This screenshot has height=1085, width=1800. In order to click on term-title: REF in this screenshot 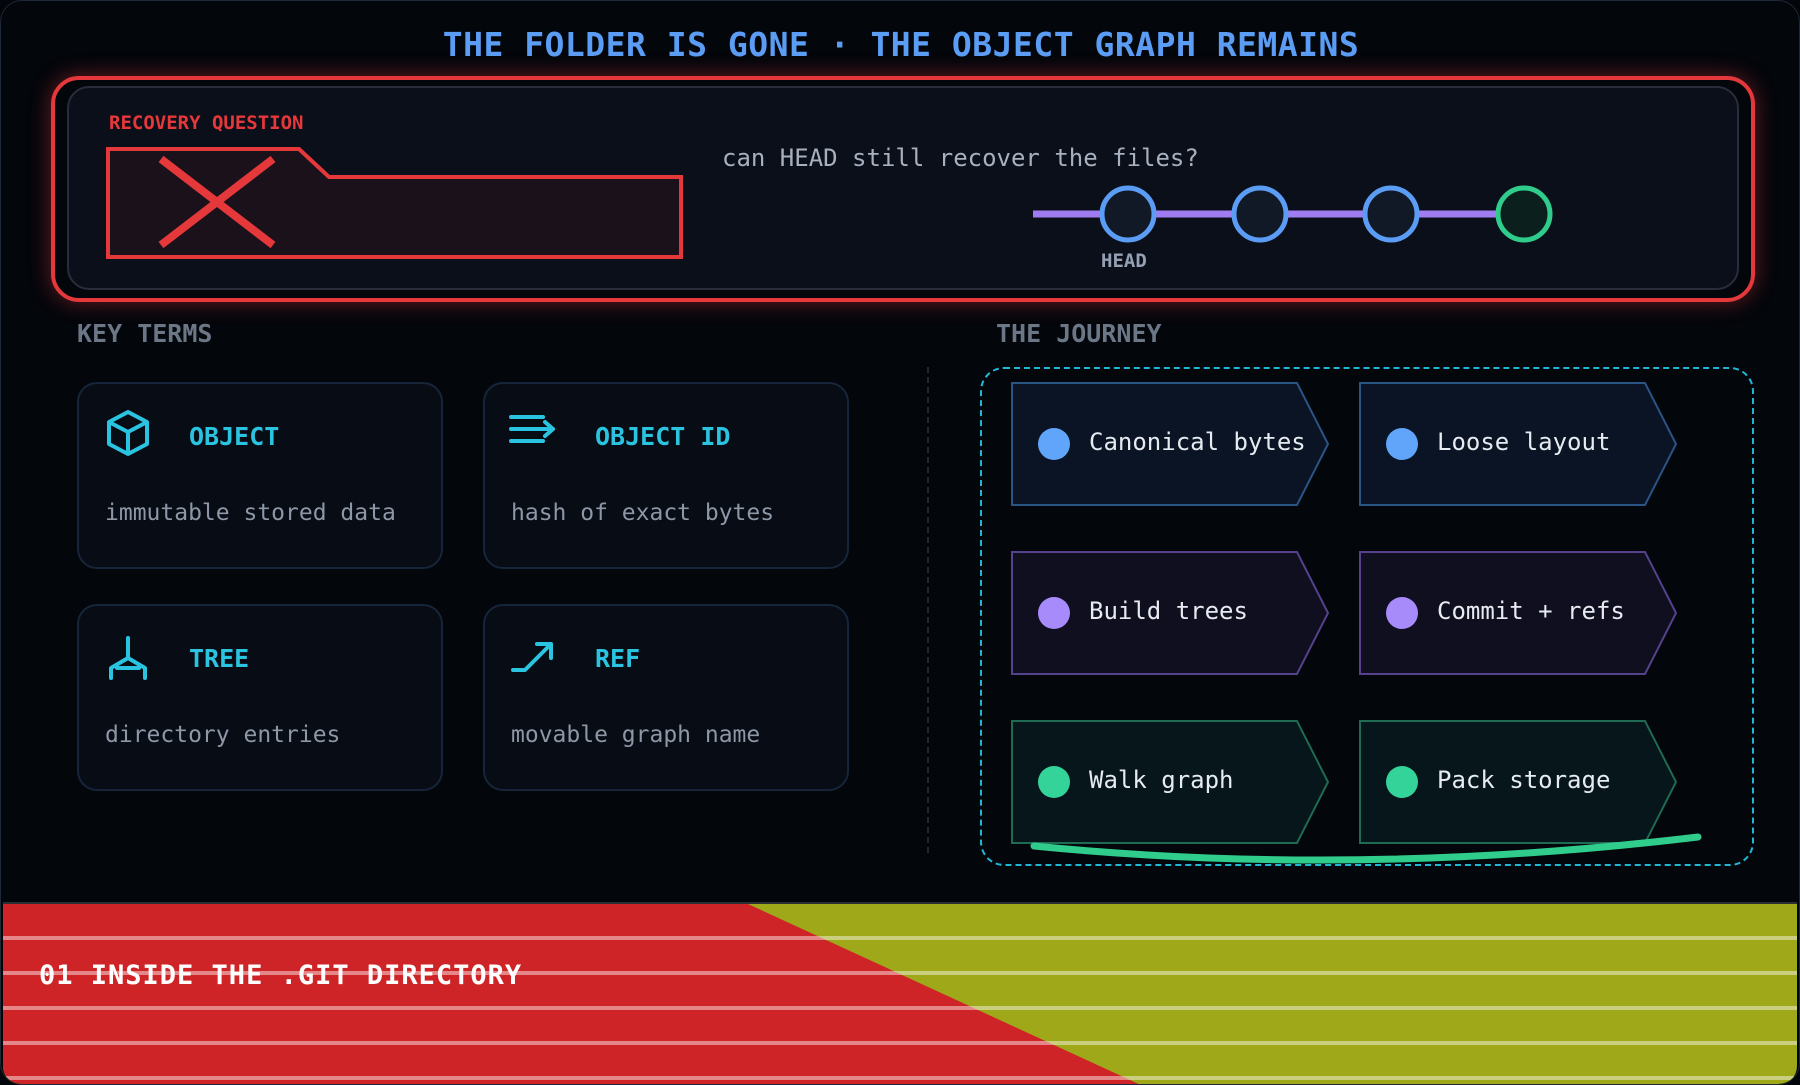, I will do `click(618, 658)`.